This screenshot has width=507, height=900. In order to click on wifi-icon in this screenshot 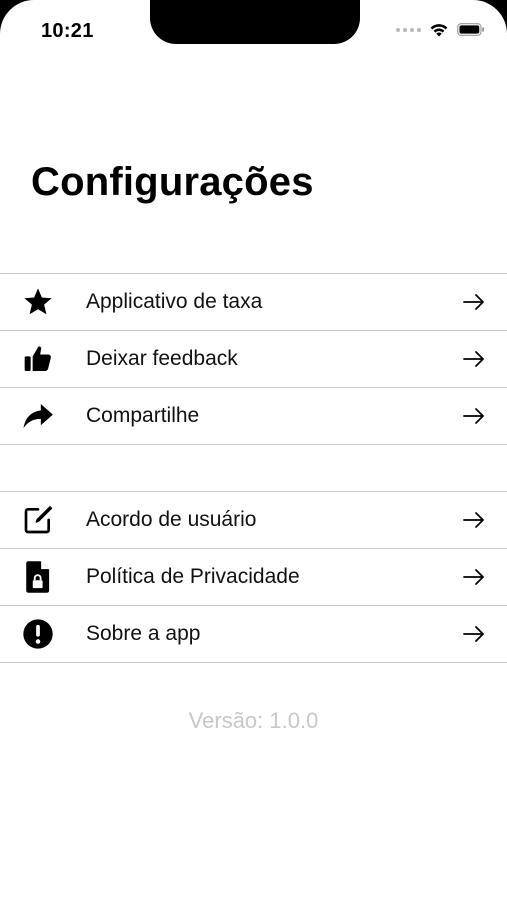, I will do `click(439, 30)`.